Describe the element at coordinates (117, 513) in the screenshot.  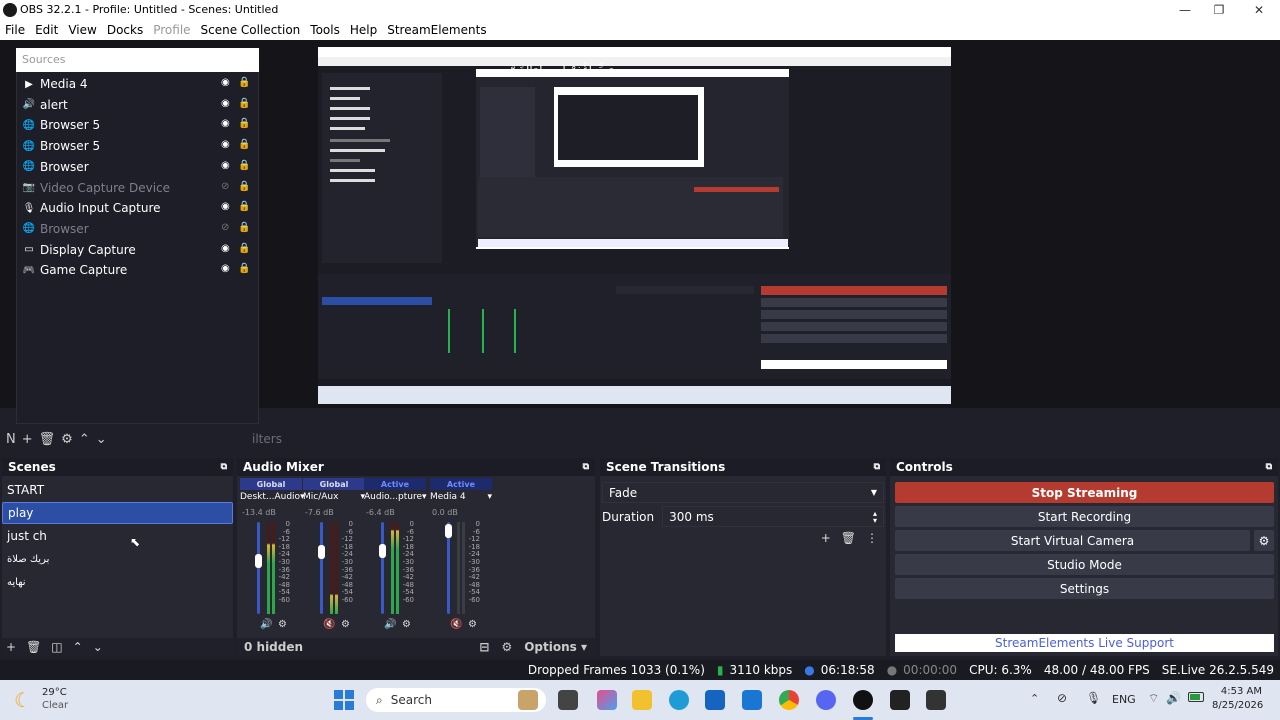
I see `scene-item: play` at that location.